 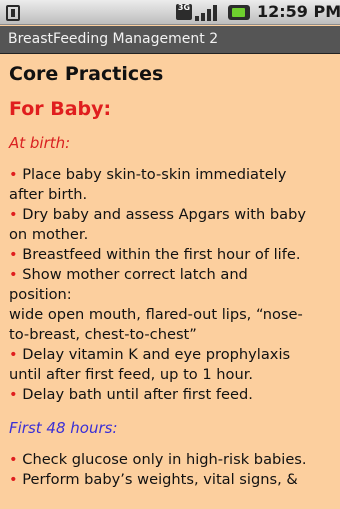 What do you see at coordinates (164, 214) in the screenshot?
I see `line-text: Dry baby and assess Apgars with baby` at bounding box center [164, 214].